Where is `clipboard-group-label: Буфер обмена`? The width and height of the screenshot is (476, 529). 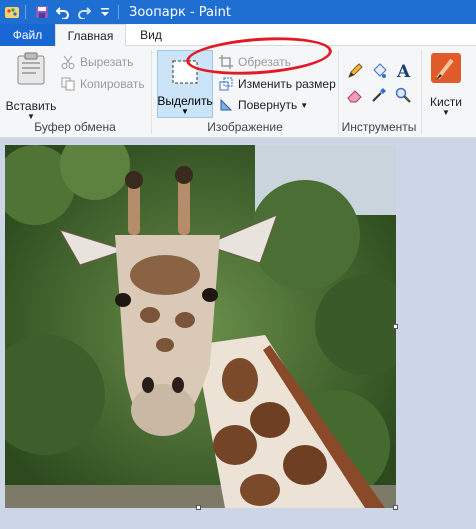 clipboard-group-label: Буфер обмена is located at coordinates (75, 127).